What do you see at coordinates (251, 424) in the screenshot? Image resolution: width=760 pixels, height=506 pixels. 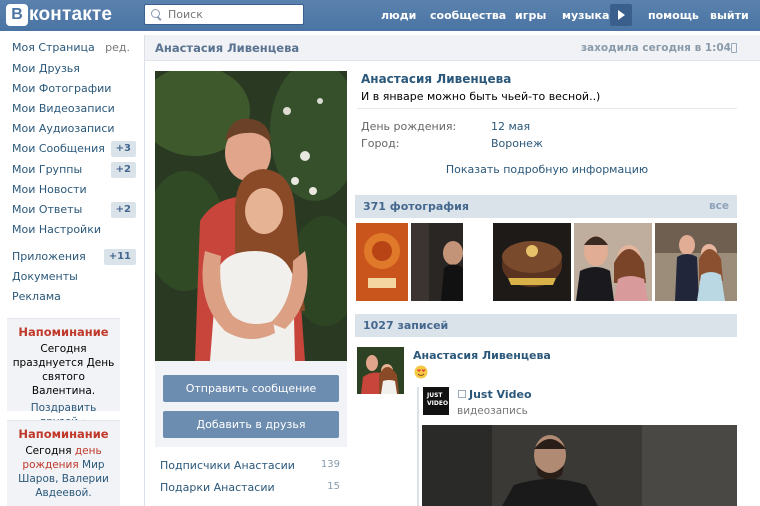 I see `add-friend-button: Добавить в друзья` at bounding box center [251, 424].